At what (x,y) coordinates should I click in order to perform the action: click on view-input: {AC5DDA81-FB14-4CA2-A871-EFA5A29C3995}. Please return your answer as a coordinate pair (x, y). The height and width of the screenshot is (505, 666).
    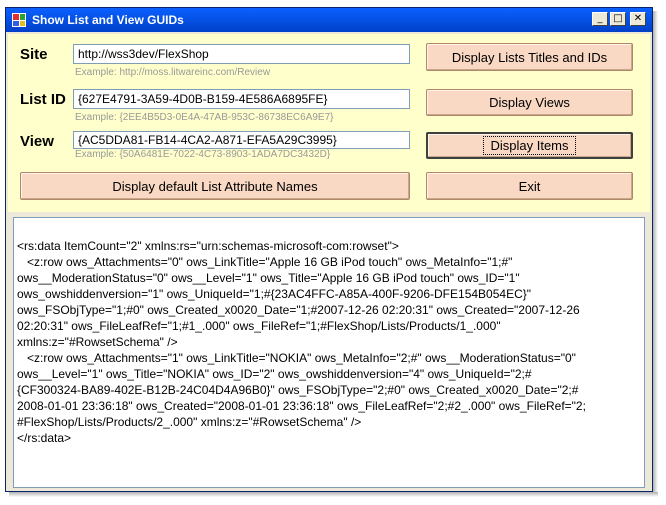
    Looking at the image, I should click on (241, 140).